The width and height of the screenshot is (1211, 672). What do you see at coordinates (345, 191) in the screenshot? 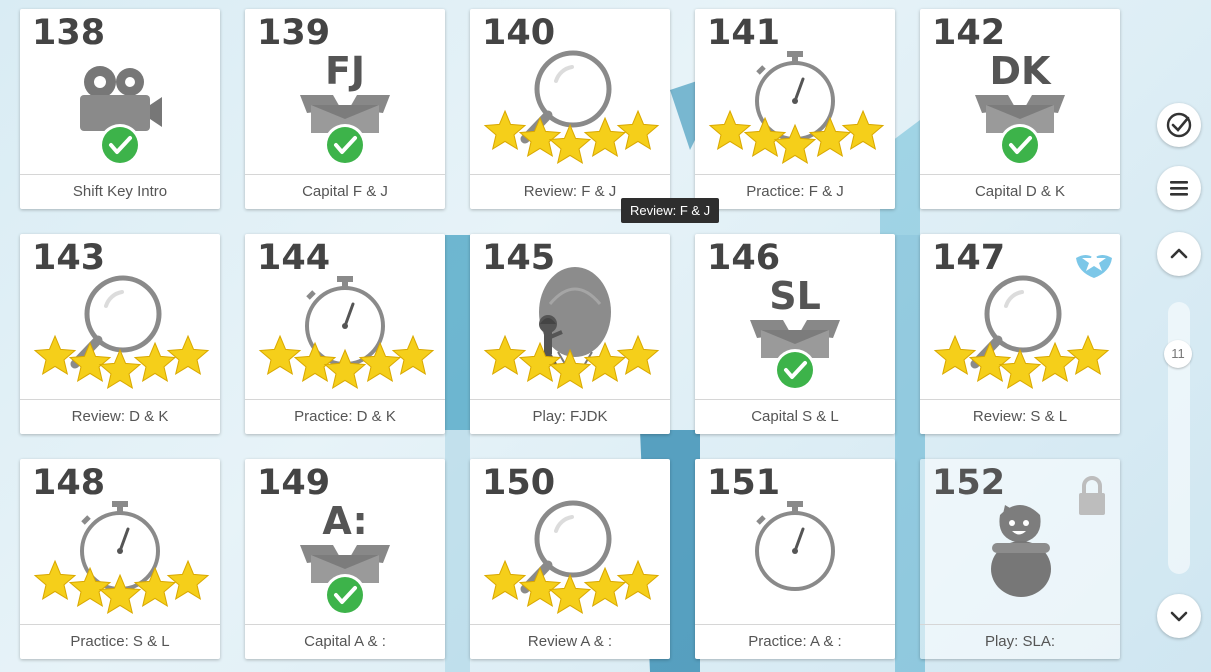
I see `lesson-label: Capital F & J` at bounding box center [345, 191].